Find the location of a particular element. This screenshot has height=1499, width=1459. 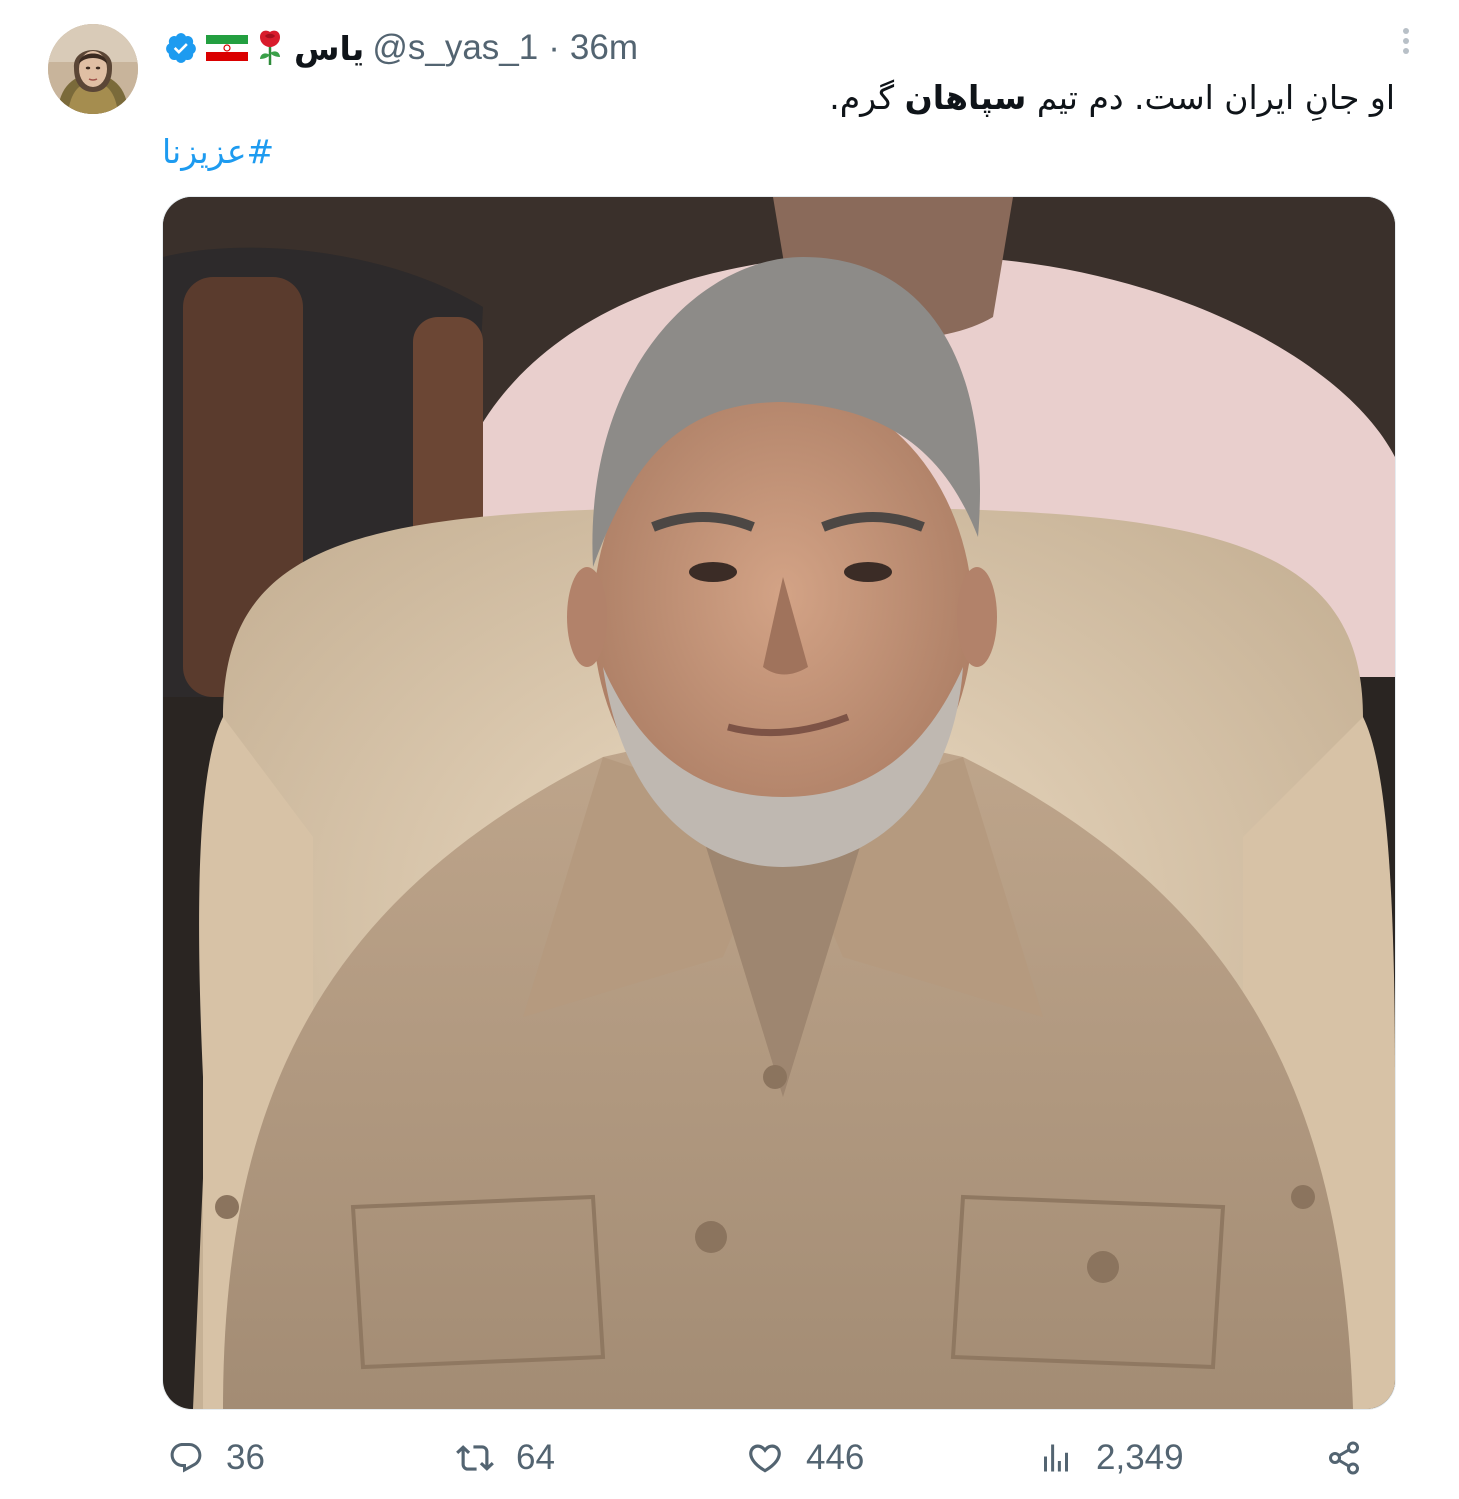

reply-icon is located at coordinates (186, 1458).